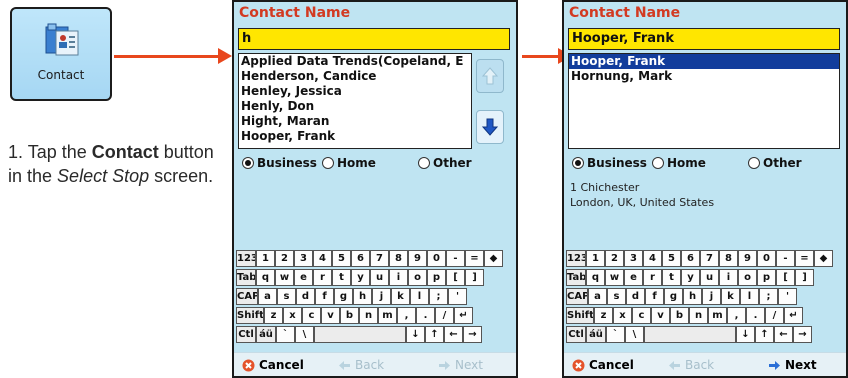 Image resolution: width=848 pixels, height=378 pixels. Describe the element at coordinates (704, 39) in the screenshot. I see `contact-name-input: Hooper, Frank` at that location.